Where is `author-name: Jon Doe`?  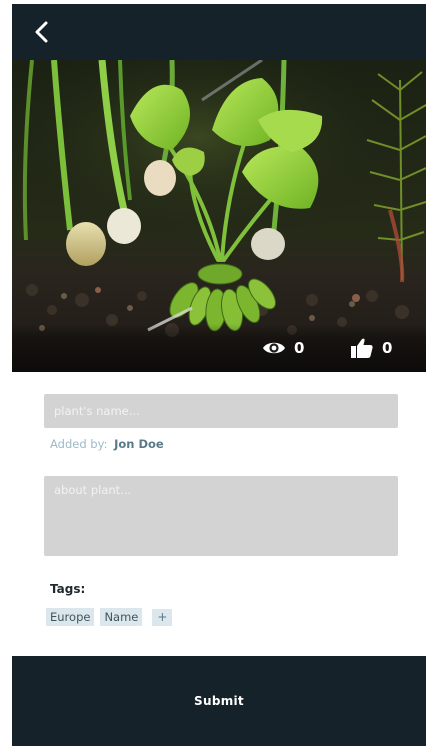 author-name: Jon Doe is located at coordinates (139, 444).